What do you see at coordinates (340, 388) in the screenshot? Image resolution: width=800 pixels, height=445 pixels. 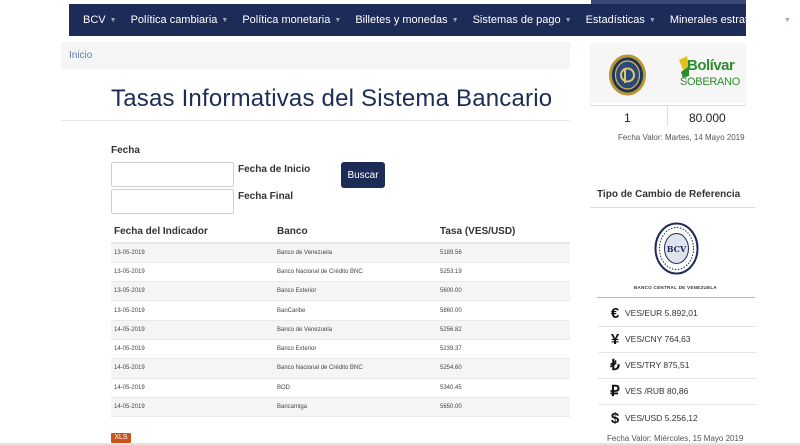 I see `table-row: 14-05-2019 BOD 5340.45` at bounding box center [340, 388].